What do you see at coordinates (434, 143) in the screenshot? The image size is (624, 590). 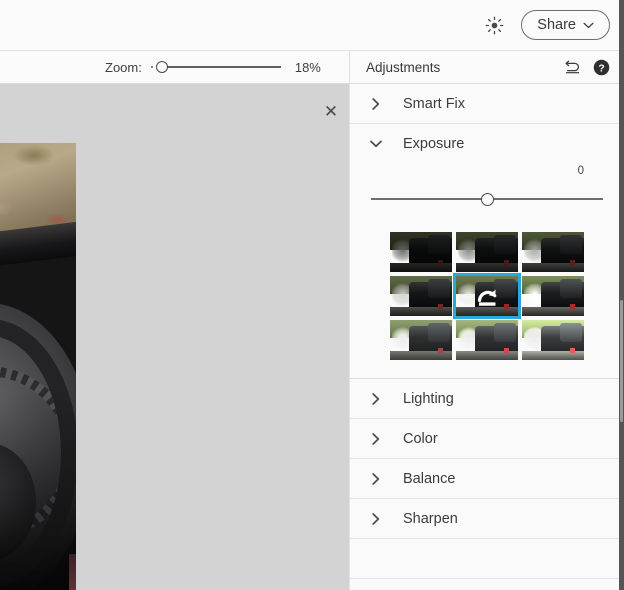 I see `section-label-exposure: Exposure` at bounding box center [434, 143].